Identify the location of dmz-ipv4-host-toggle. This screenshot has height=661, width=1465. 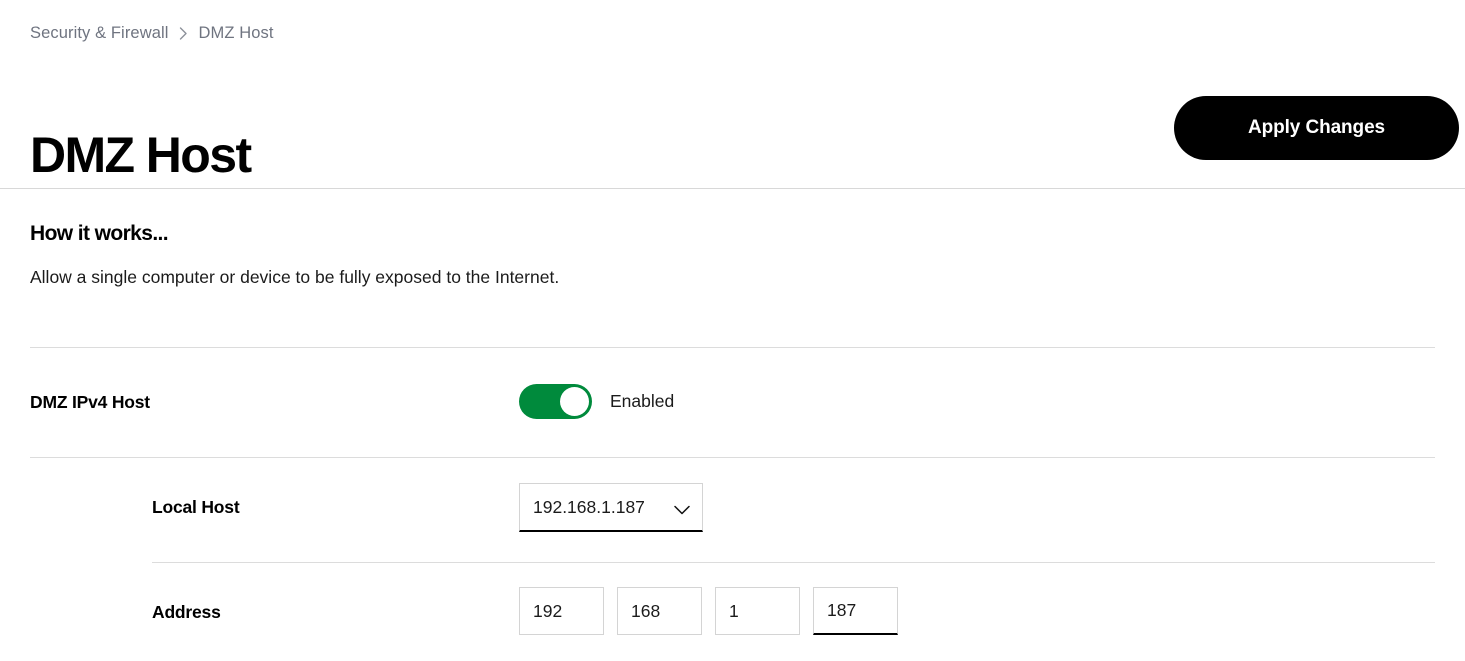
(555, 401).